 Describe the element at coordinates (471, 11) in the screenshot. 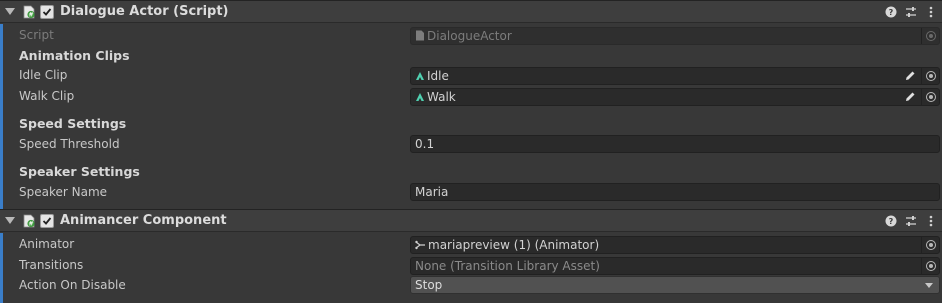

I see `component-header-dialogue-actor: # Dialogue Actor (Script) ?` at that location.